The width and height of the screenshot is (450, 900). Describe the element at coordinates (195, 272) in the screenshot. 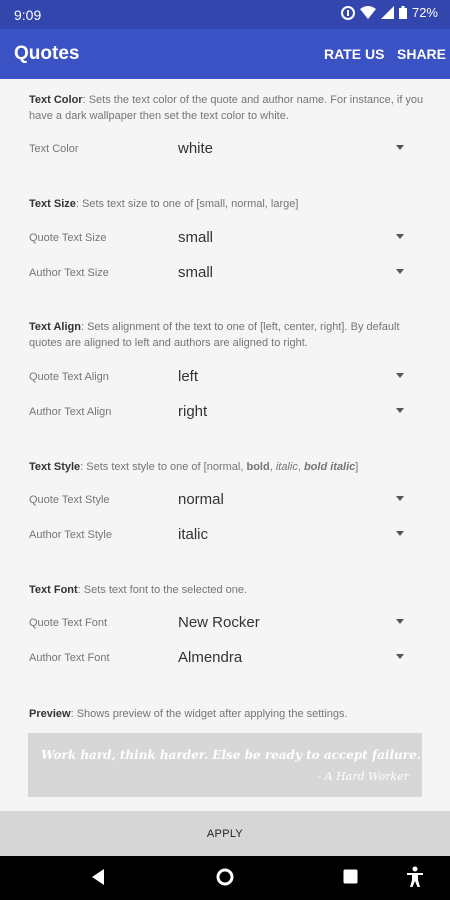

I see `author-text-size-dropdown: small` at that location.